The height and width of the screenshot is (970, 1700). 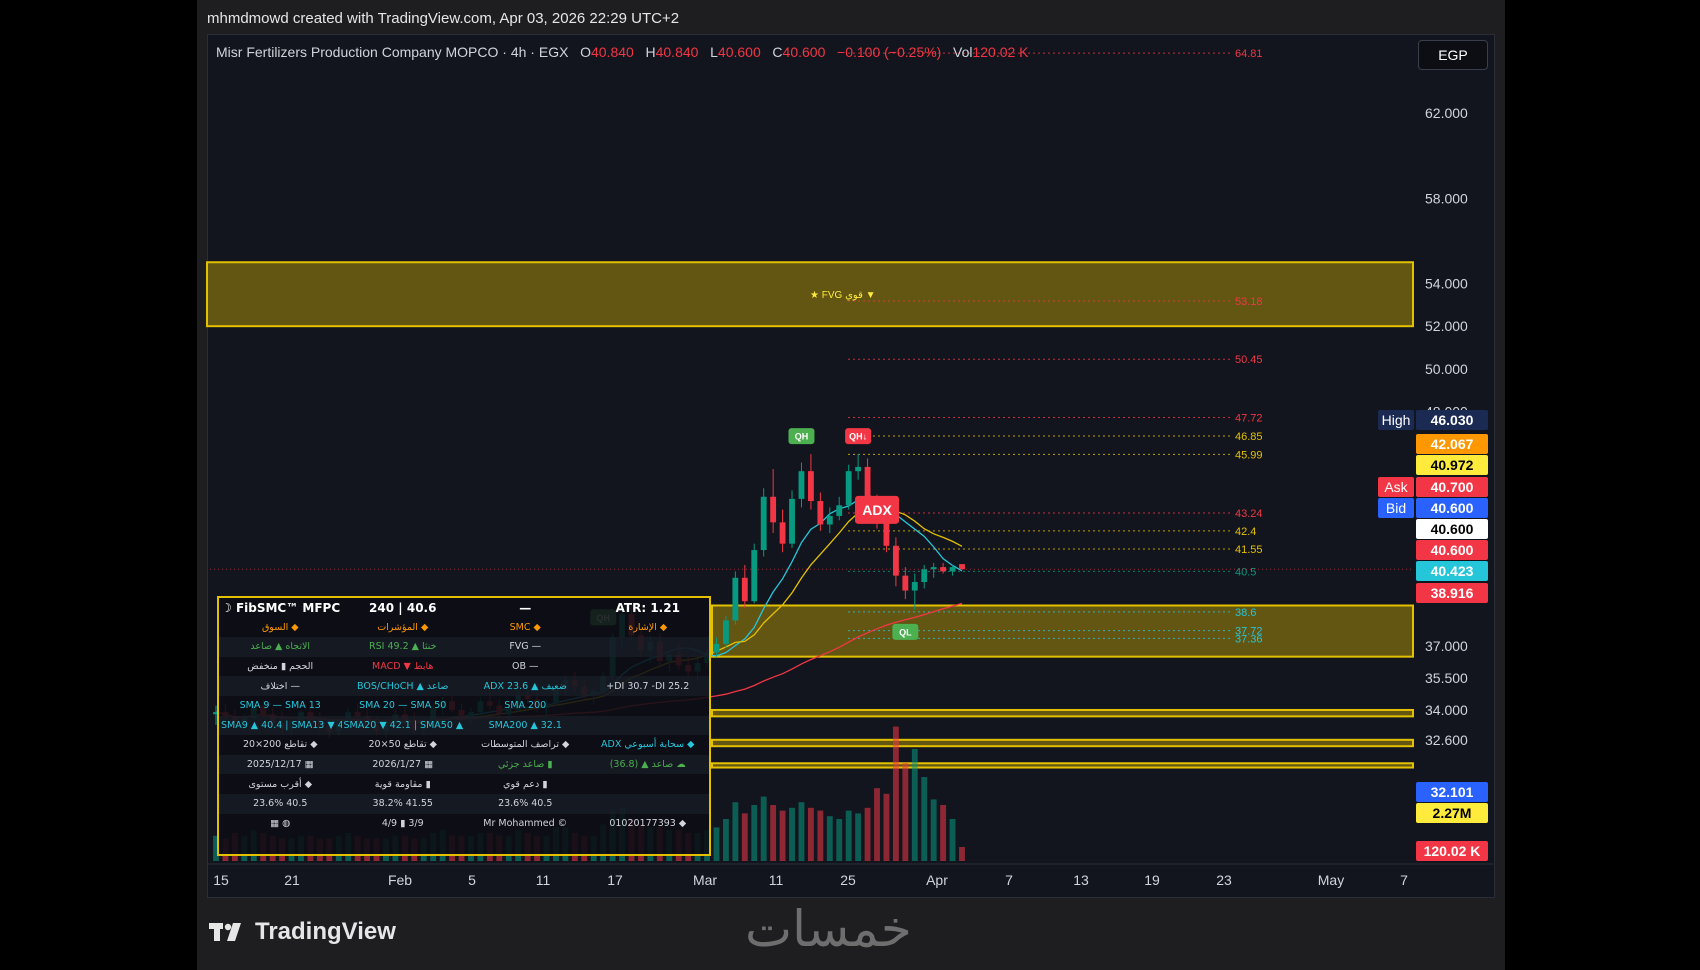 What do you see at coordinates (647, 607) in the screenshot?
I see `panel-atr: ATR: 1.21` at bounding box center [647, 607].